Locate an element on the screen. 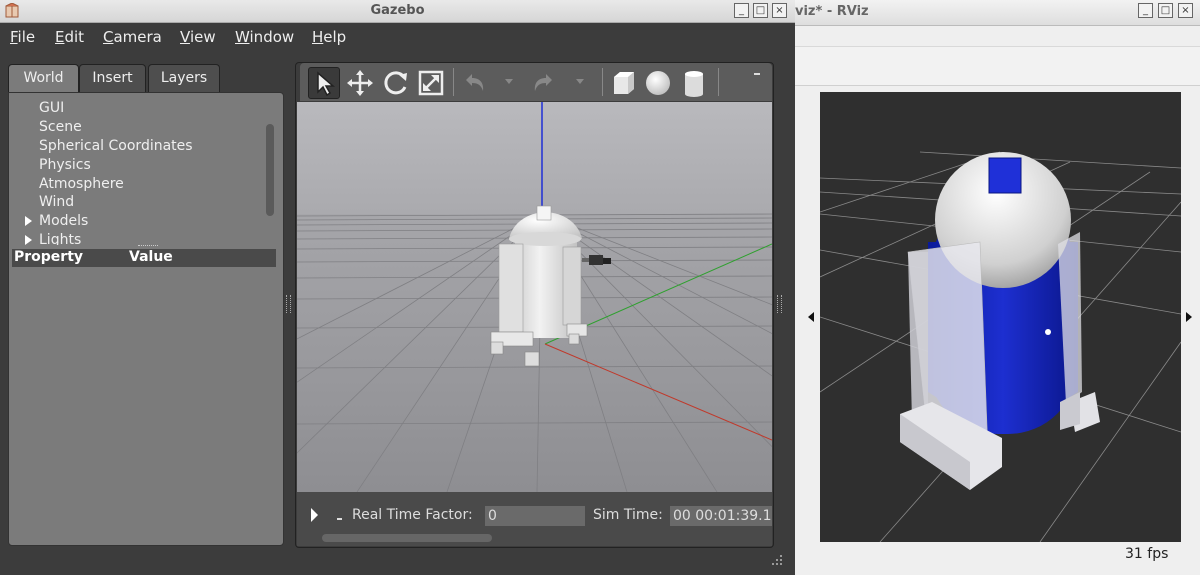 Image resolution: width=1200 pixels, height=575 pixels. maximize-button: □ is located at coordinates (760, 10).